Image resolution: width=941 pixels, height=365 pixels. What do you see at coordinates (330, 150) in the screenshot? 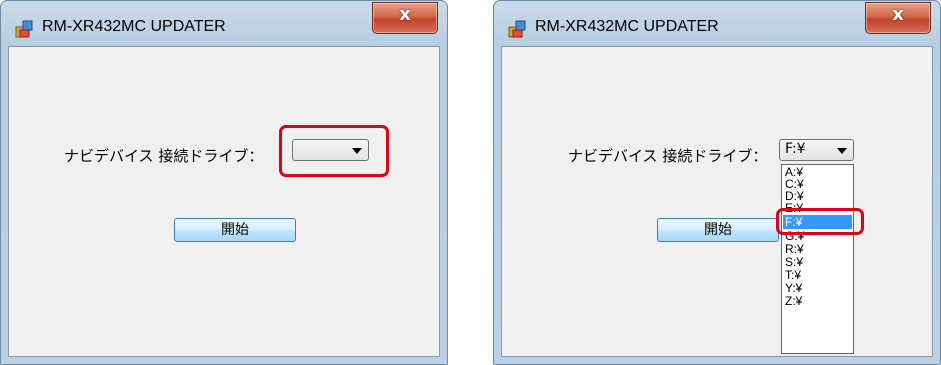
I see `drive-select` at bounding box center [330, 150].